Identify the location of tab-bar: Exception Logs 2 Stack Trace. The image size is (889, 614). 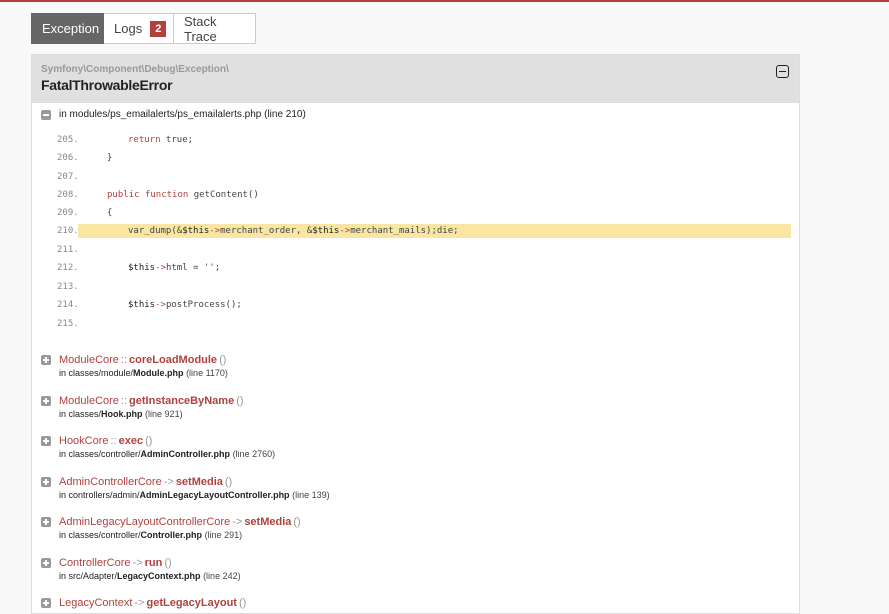
(143, 28).